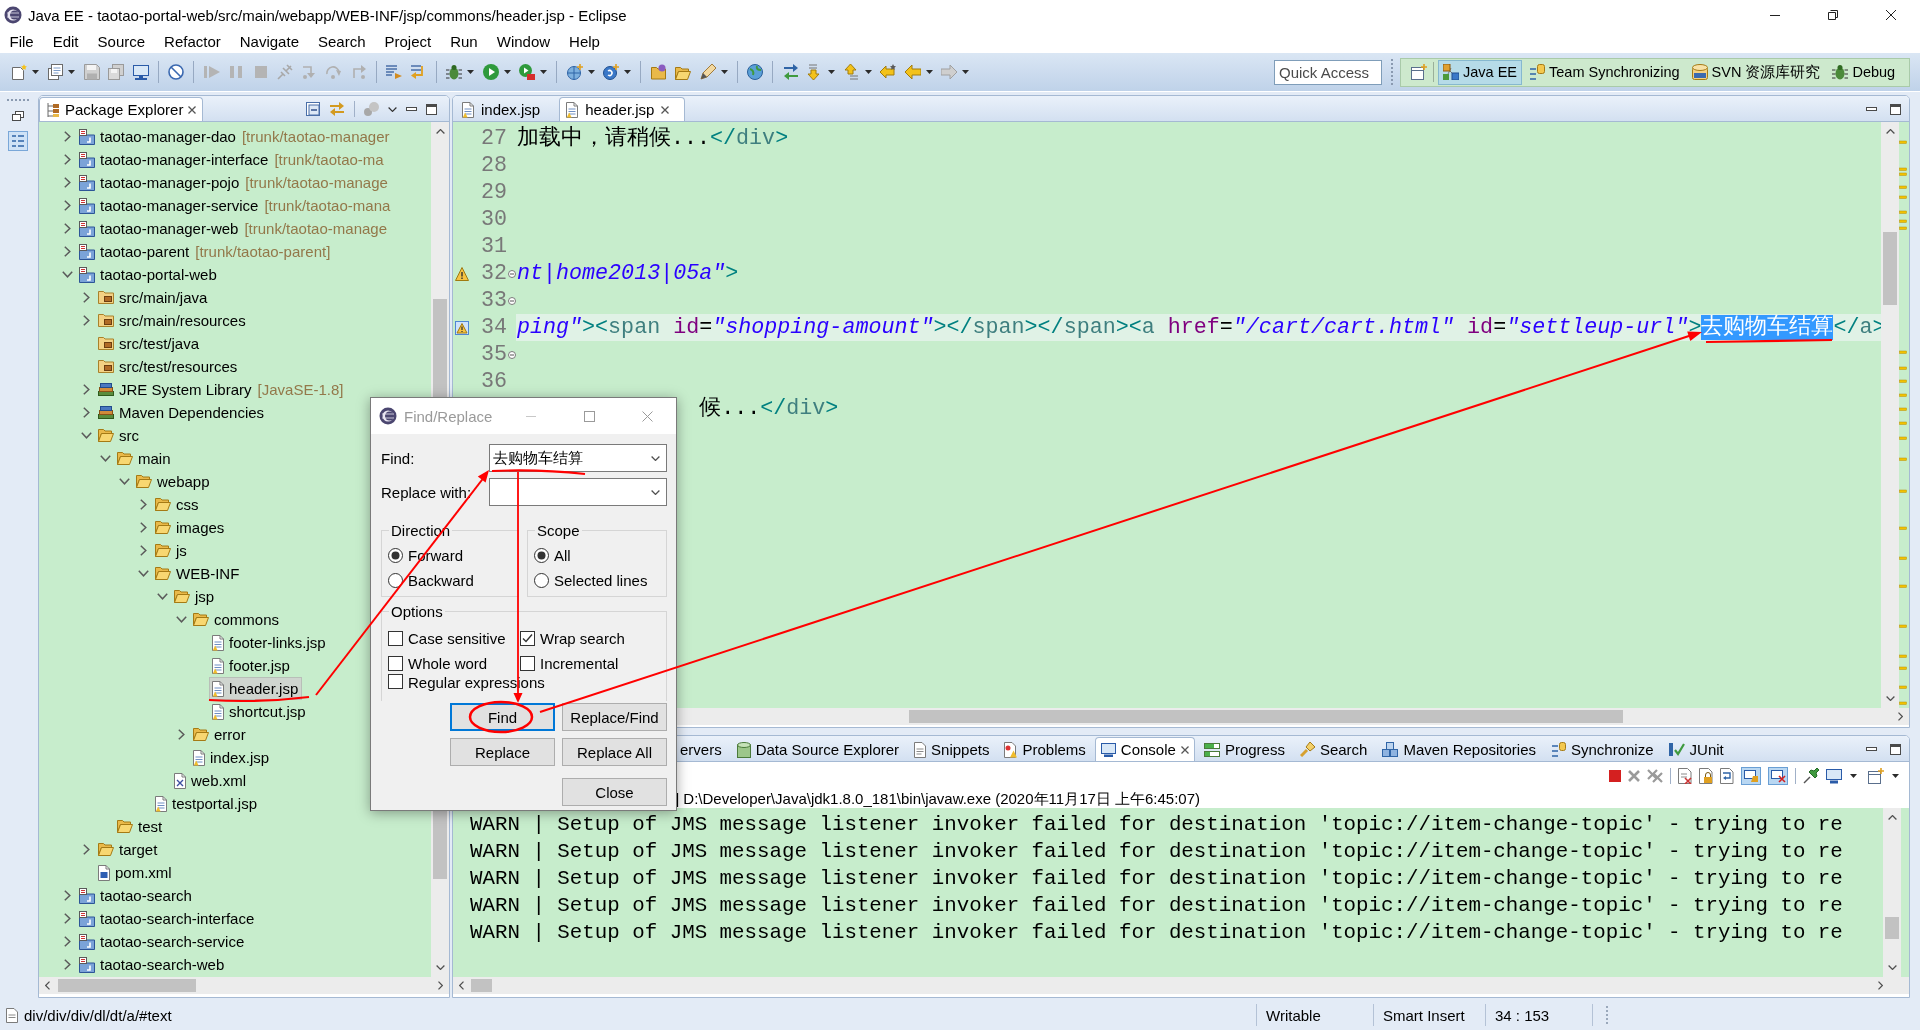 The image size is (1920, 1030). I want to click on line-number: 27, so click(493, 138).